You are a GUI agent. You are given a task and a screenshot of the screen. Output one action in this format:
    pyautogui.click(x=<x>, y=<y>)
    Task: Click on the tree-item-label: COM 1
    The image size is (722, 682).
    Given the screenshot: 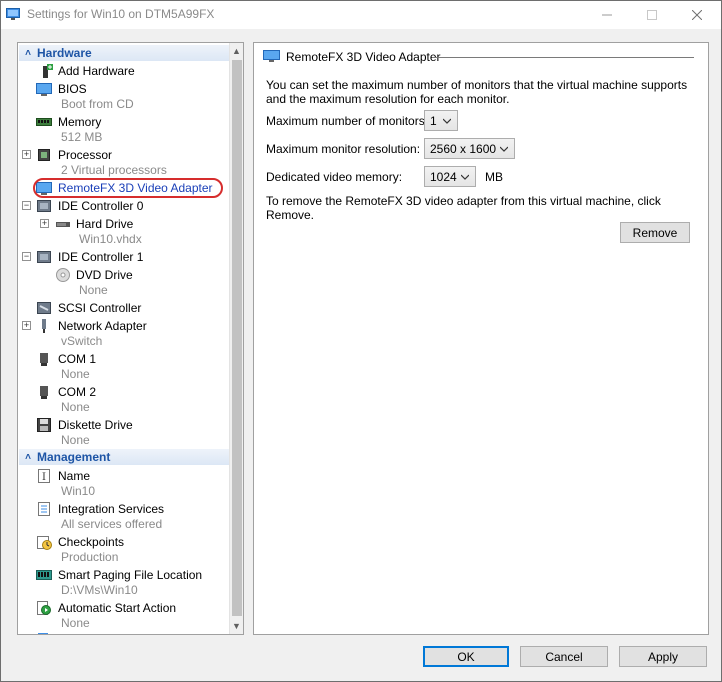 What is the action you would take?
    pyautogui.click(x=77, y=358)
    